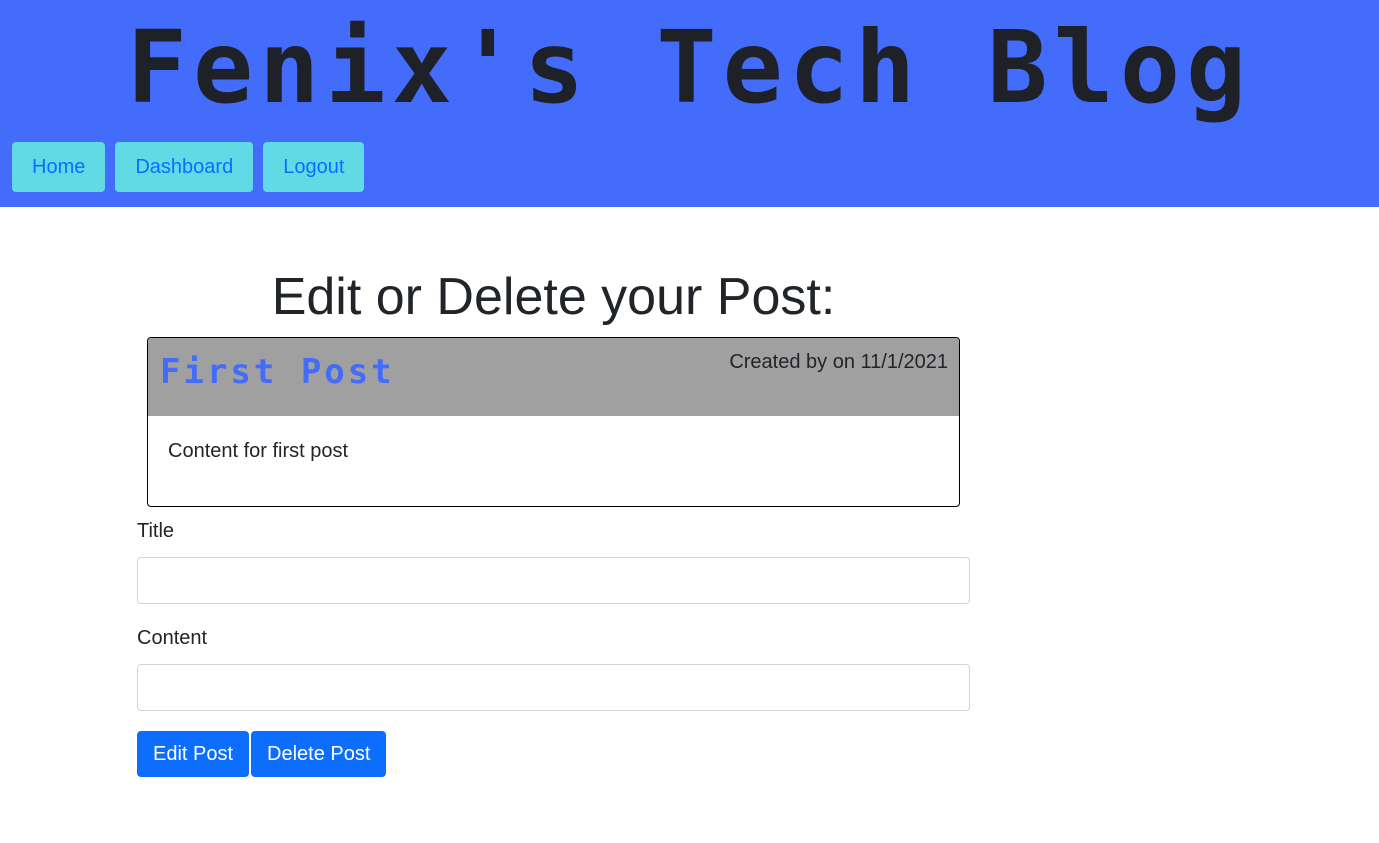  I want to click on nav-home-button: Home, so click(59, 167).